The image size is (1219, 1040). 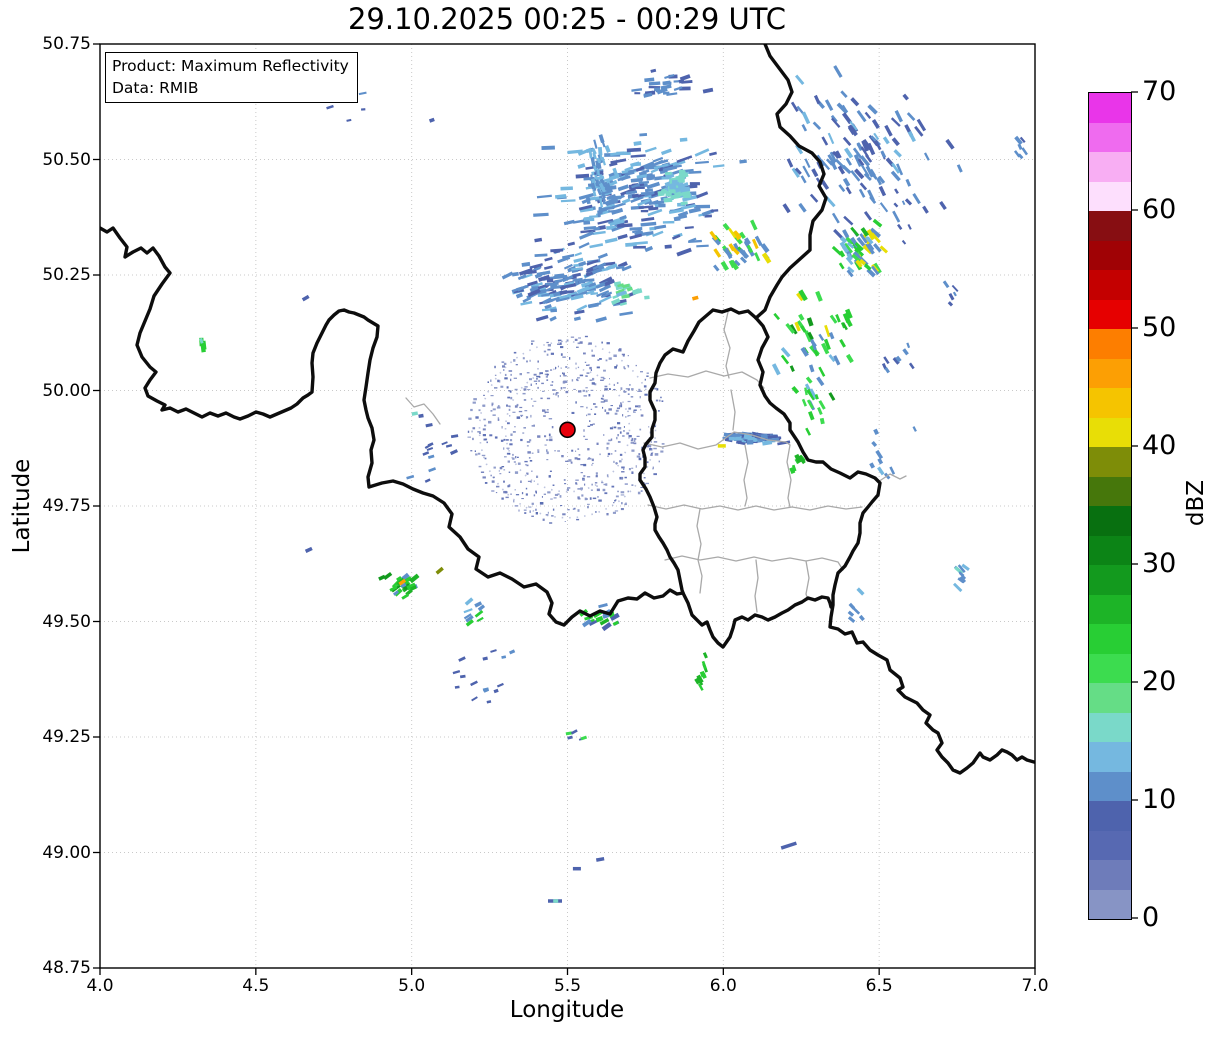 What do you see at coordinates (723, 986) in the screenshot?
I see `x-tick-label: 6.0` at bounding box center [723, 986].